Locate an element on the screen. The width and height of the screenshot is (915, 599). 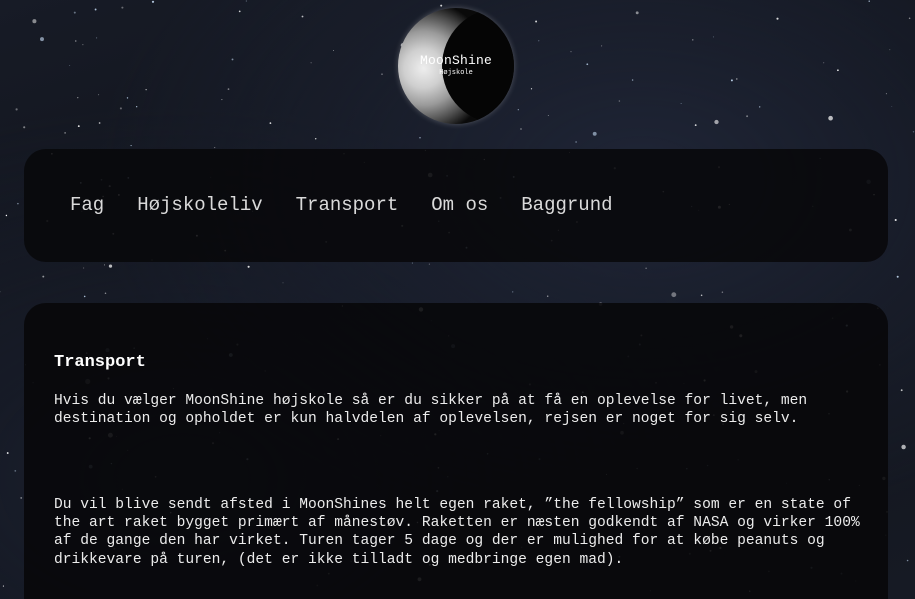
logo-text: MoonShine Højskole is located at coordinates (456, 65).